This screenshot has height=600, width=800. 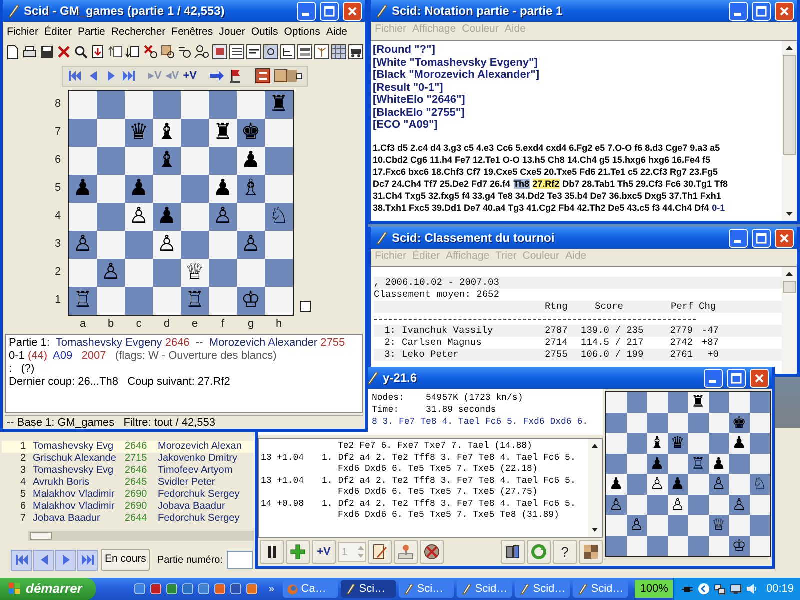 I want to click on network-icon, so click(x=720, y=589).